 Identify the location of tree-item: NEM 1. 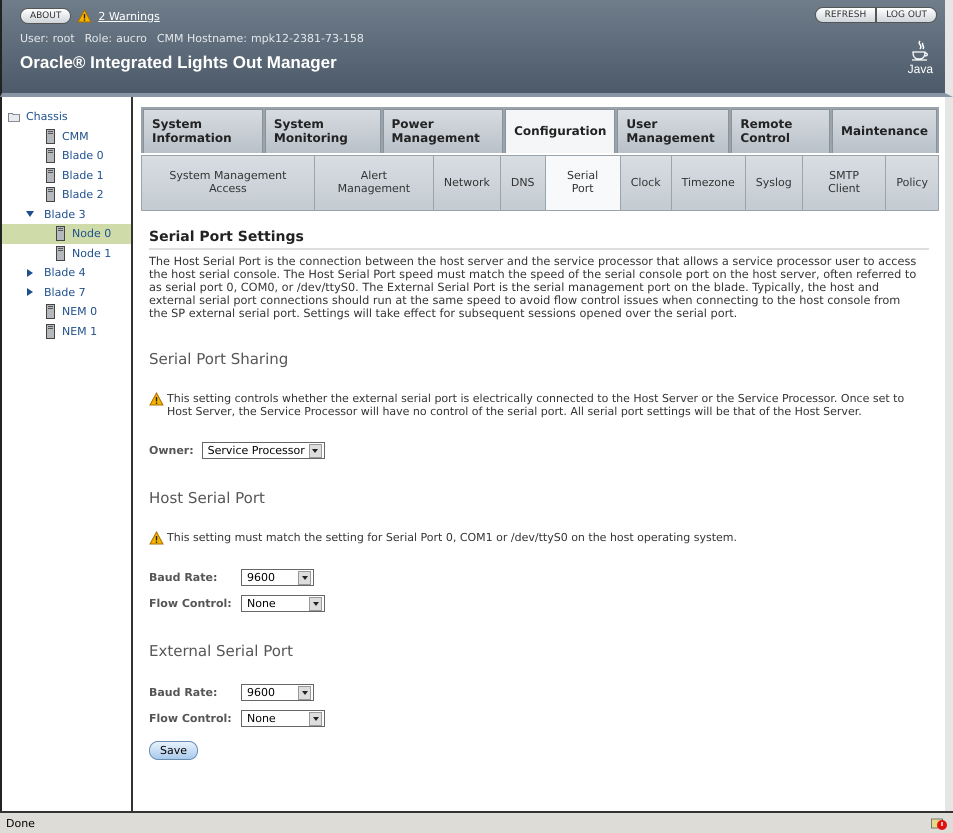
(66, 331).